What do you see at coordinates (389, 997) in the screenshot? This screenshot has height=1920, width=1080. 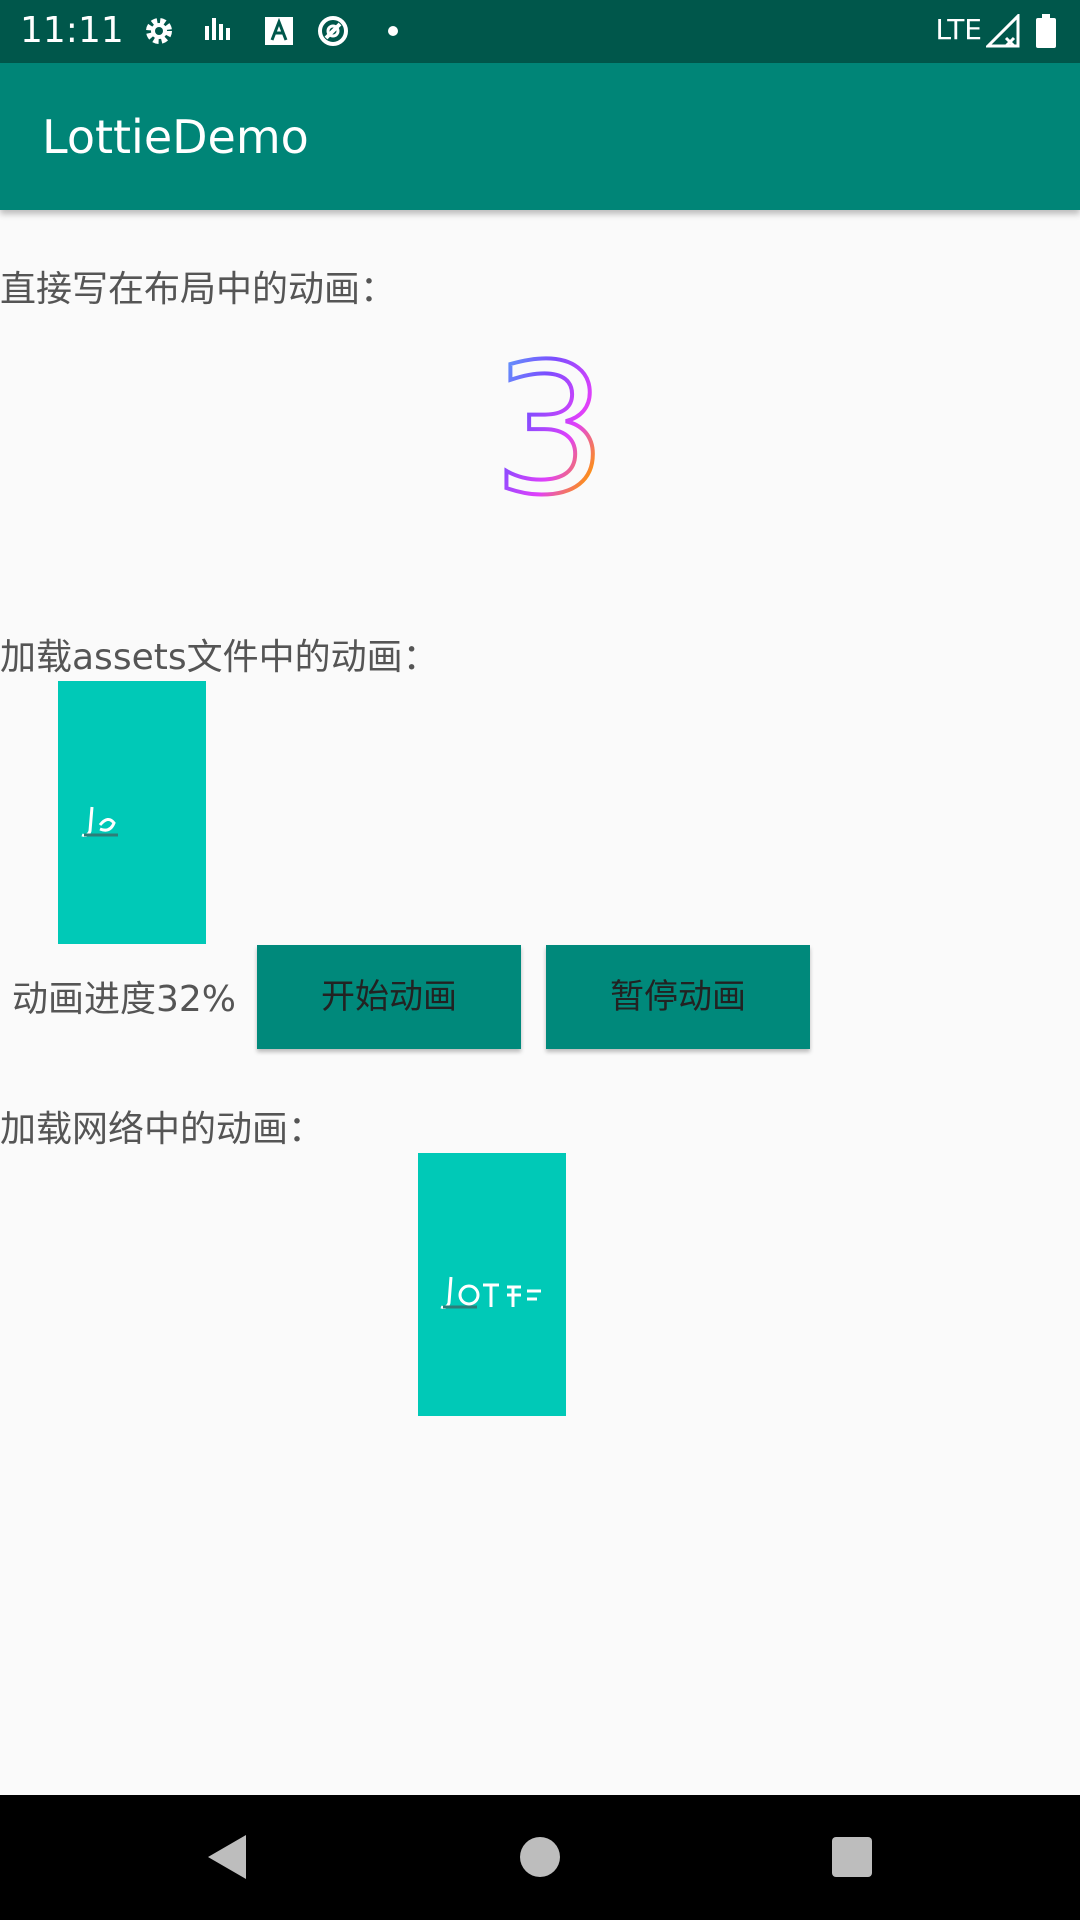 I see `start-animation-button: 开始动画` at bounding box center [389, 997].